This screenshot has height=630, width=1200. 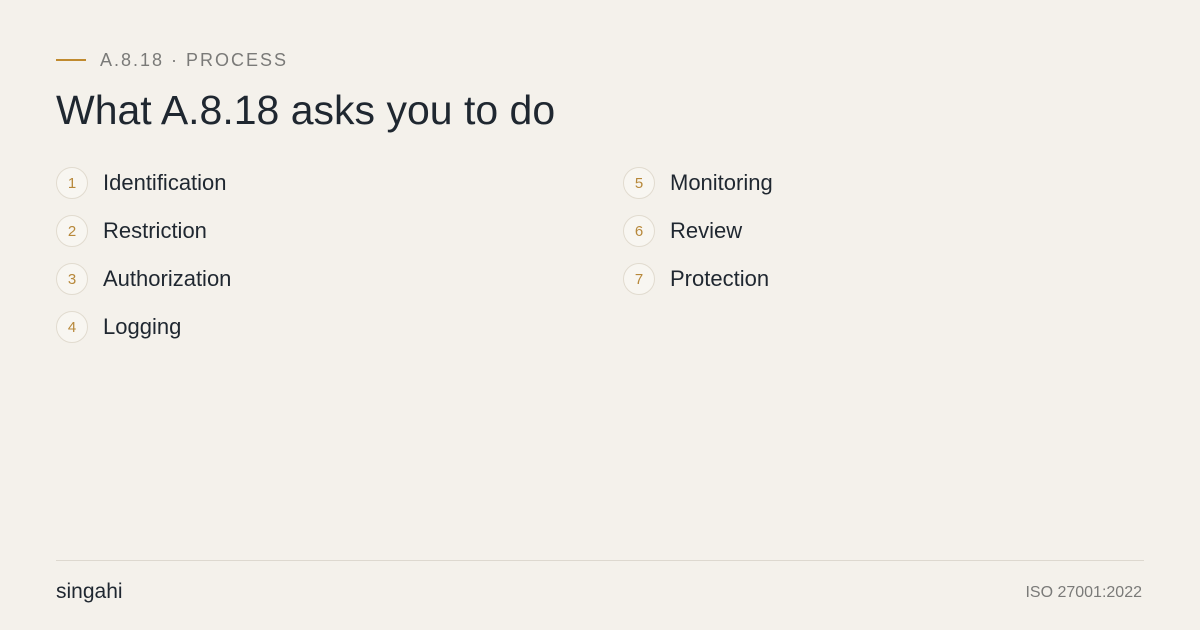 I want to click on step-number-badge: 7, so click(x=639, y=279).